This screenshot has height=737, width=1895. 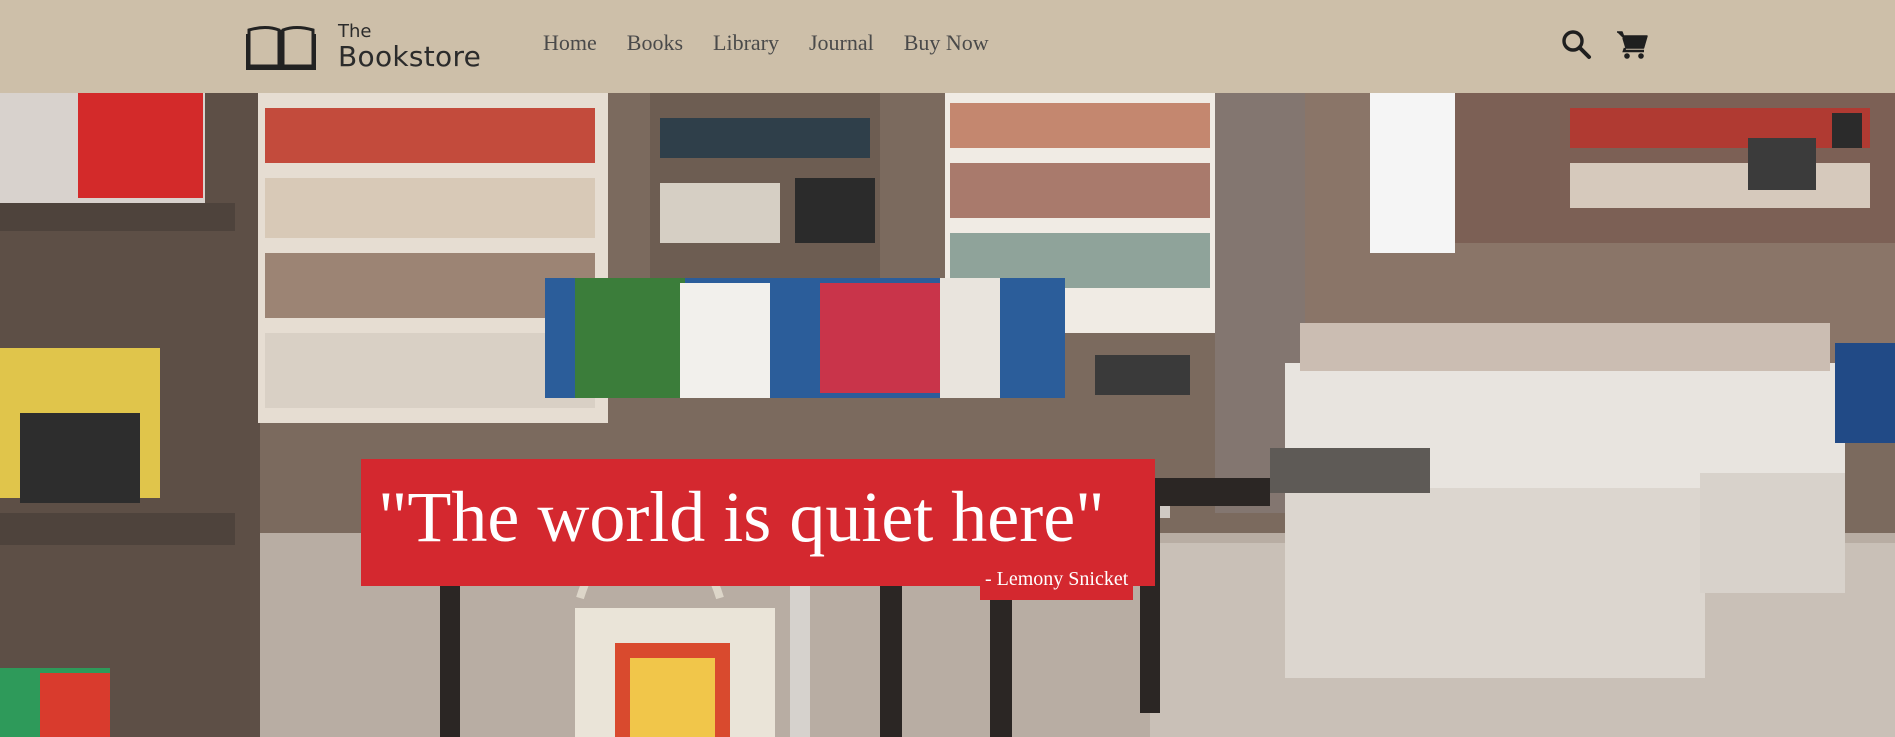 I want to click on cart-icon, so click(x=1632, y=44).